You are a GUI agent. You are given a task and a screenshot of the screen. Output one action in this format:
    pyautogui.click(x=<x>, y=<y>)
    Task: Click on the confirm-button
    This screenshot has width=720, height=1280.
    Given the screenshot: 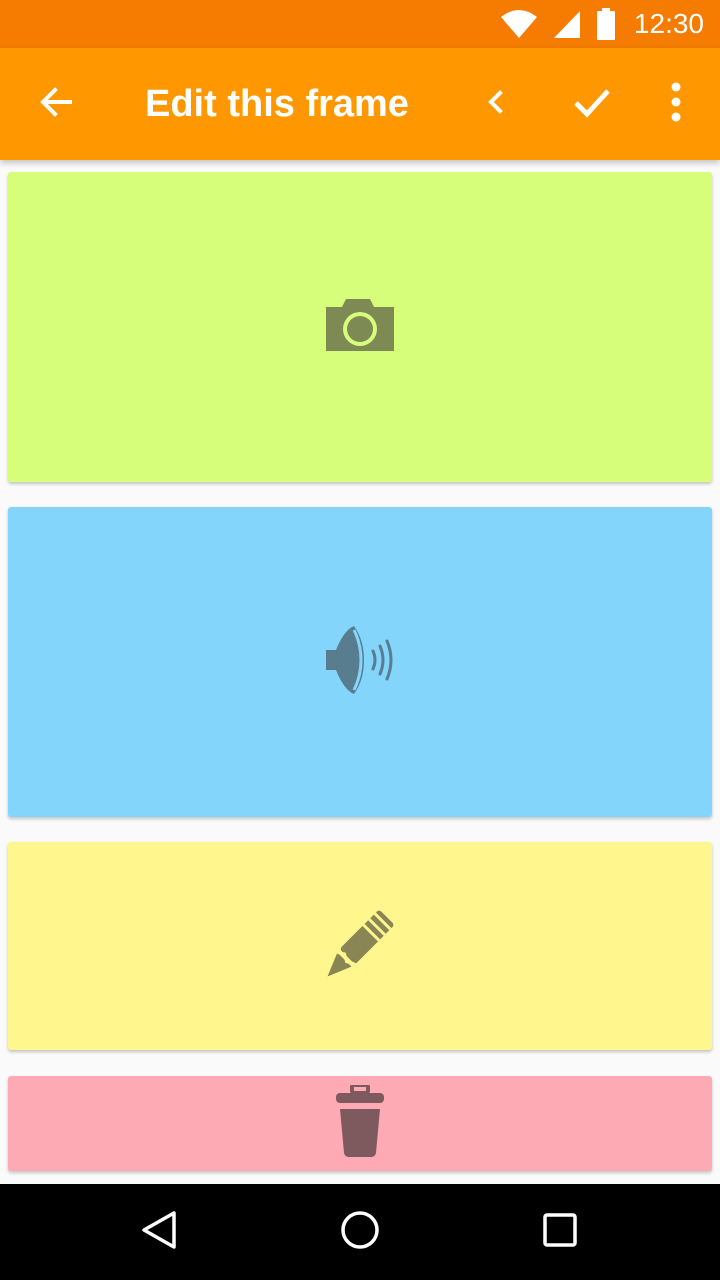 What is the action you would take?
    pyautogui.click(x=592, y=104)
    